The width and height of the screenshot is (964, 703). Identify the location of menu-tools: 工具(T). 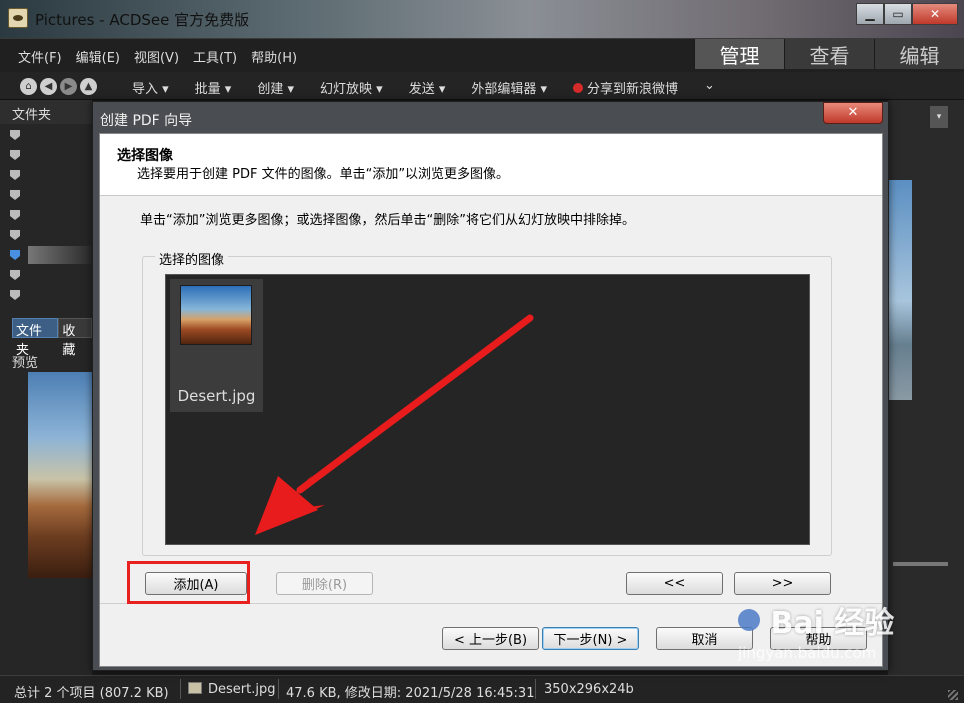
(215, 56).